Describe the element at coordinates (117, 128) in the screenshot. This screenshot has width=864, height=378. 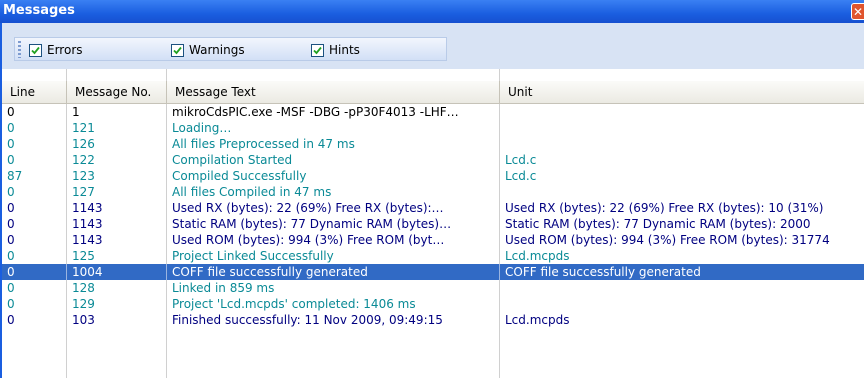
I see `message-no-cell: 121` at that location.